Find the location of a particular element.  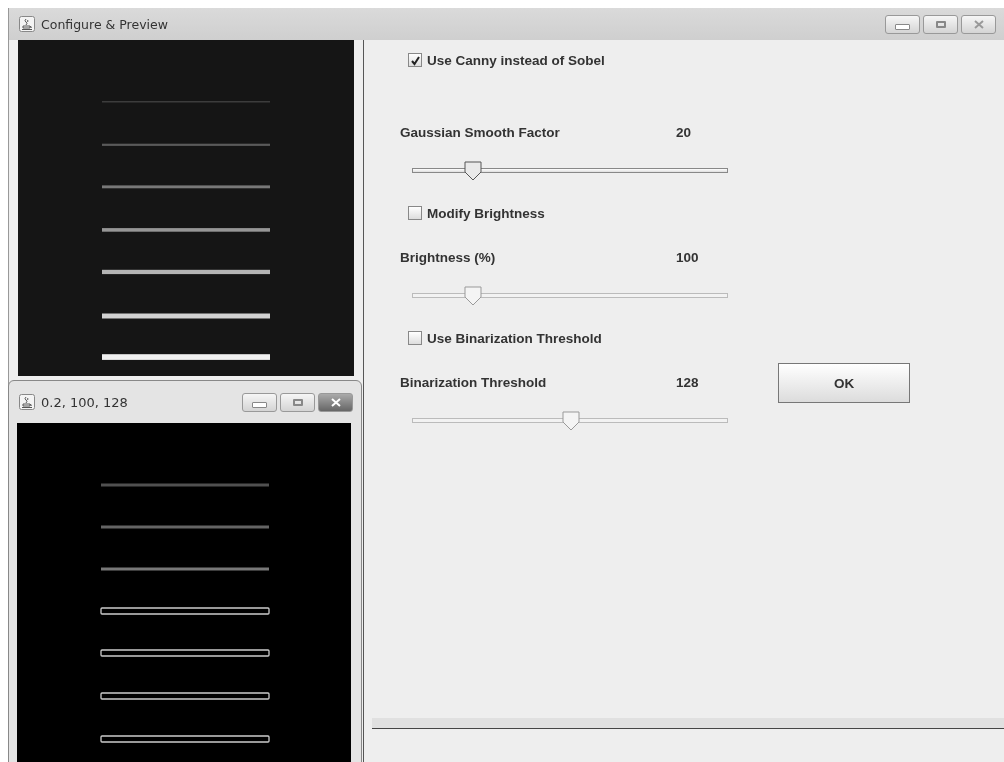

checkbox-label: Modify Brightness is located at coordinates (486, 213).